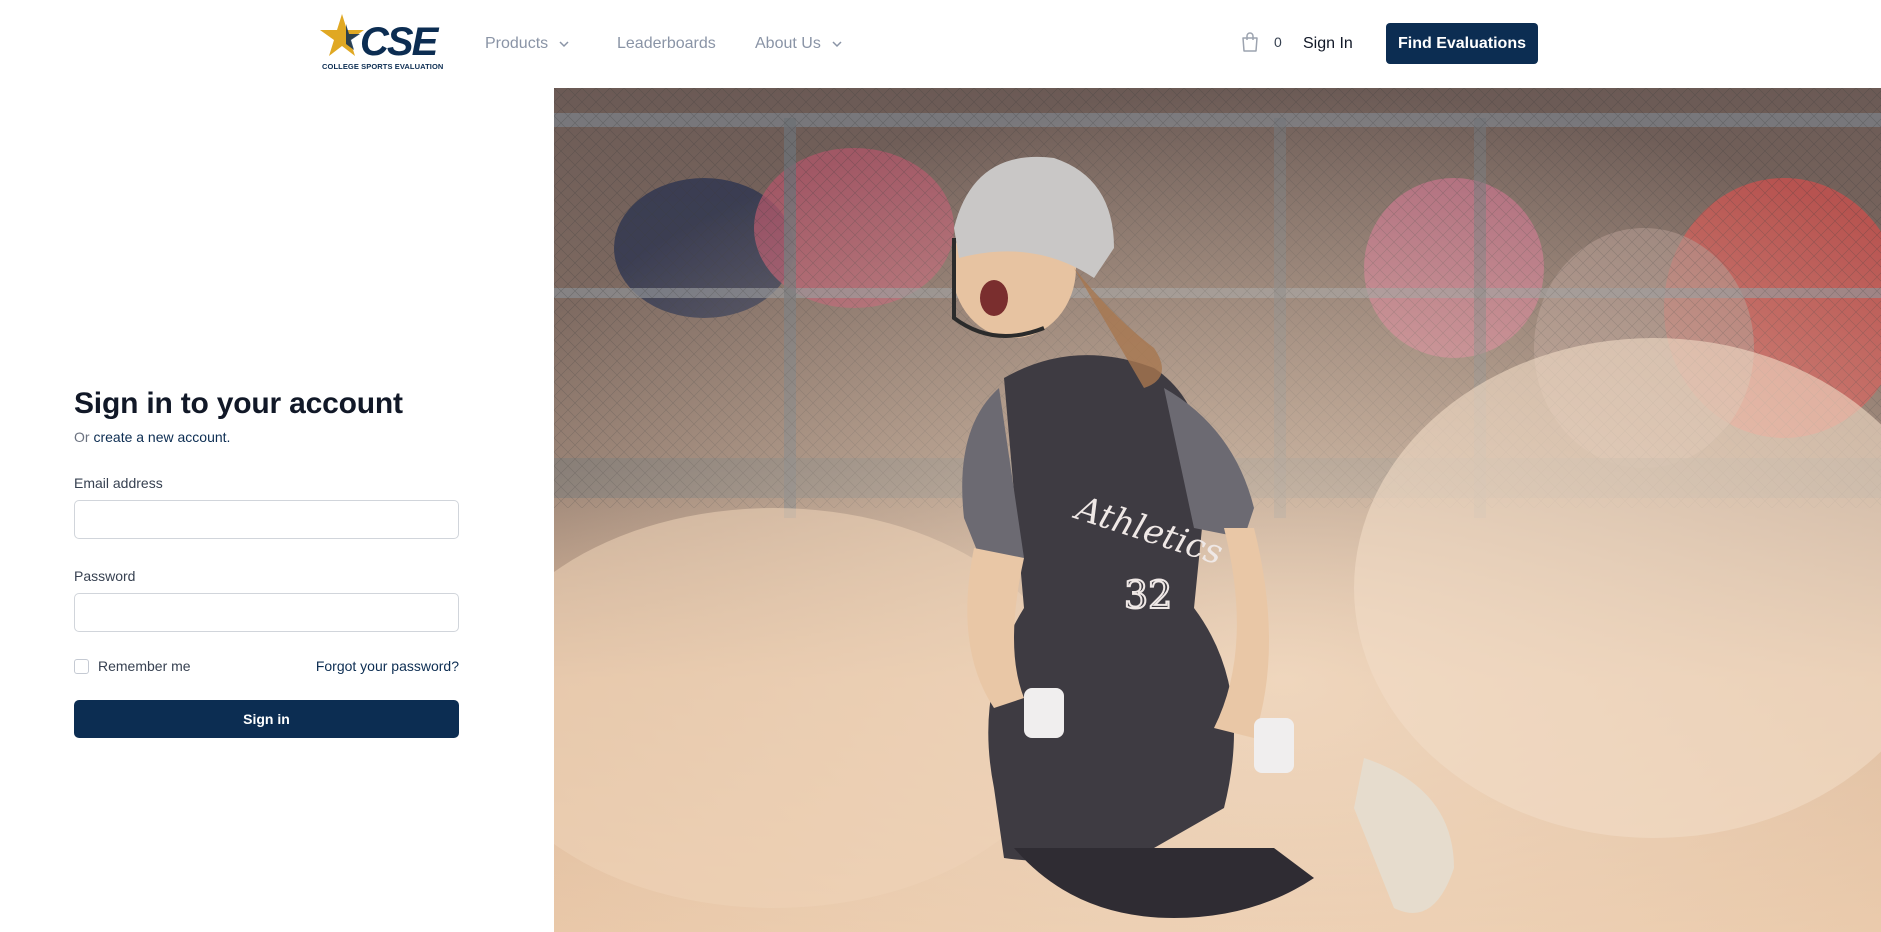 The width and height of the screenshot is (1881, 932). What do you see at coordinates (238, 403) in the screenshot?
I see `page-title: Sign in to your account` at bounding box center [238, 403].